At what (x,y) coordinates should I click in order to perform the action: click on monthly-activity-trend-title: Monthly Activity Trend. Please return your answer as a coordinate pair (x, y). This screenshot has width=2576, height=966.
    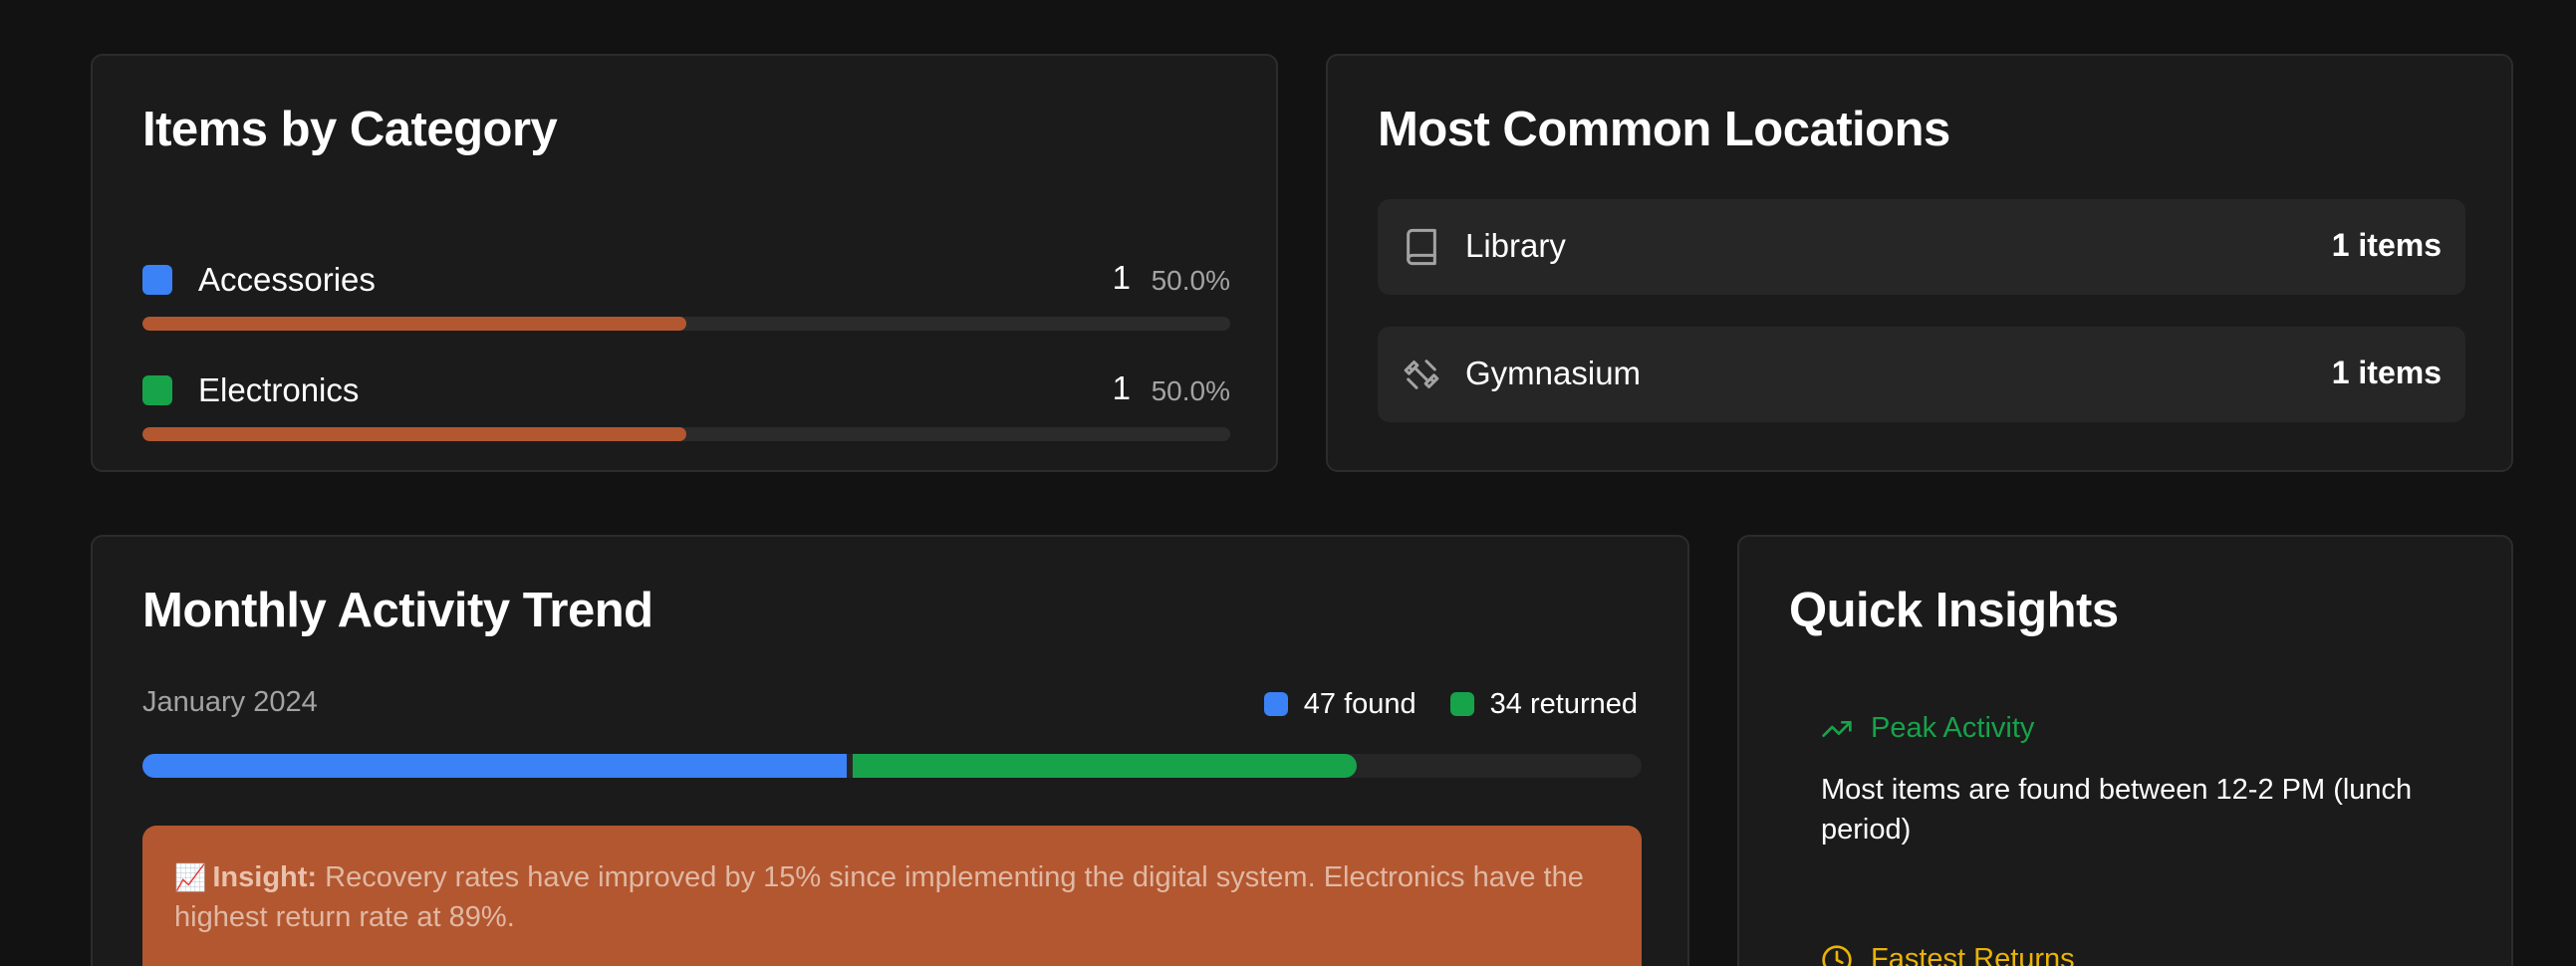
    Looking at the image, I should click on (397, 610).